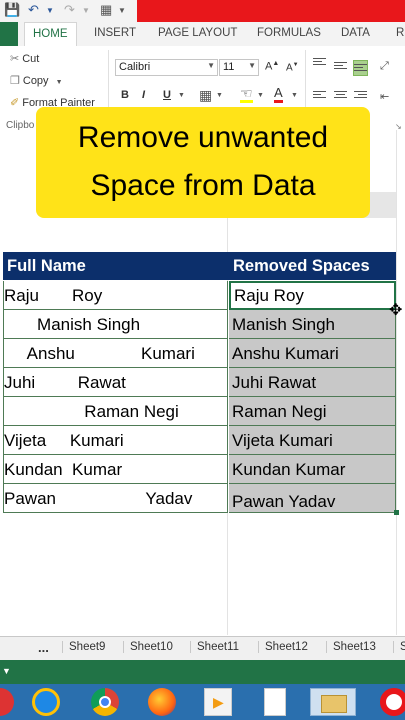 This screenshot has width=405, height=720. Describe the element at coordinates (166, 67) in the screenshot. I see `font-name-select: Calibri ▼` at that location.